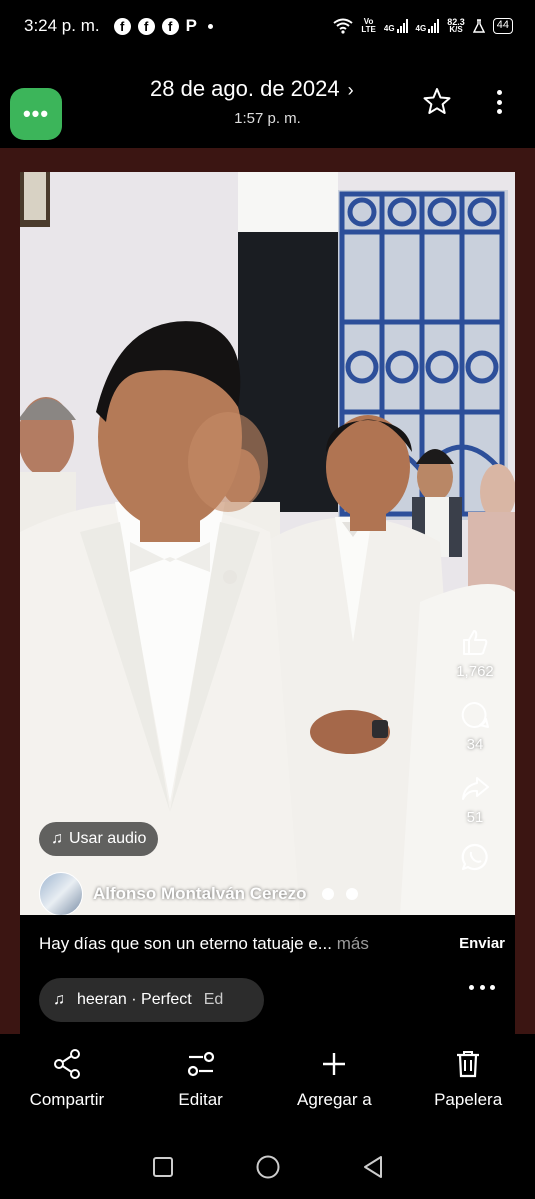 This screenshot has width=535, height=1199. Describe the element at coordinates (475, 817) in the screenshot. I see `share-count: 51` at that location.